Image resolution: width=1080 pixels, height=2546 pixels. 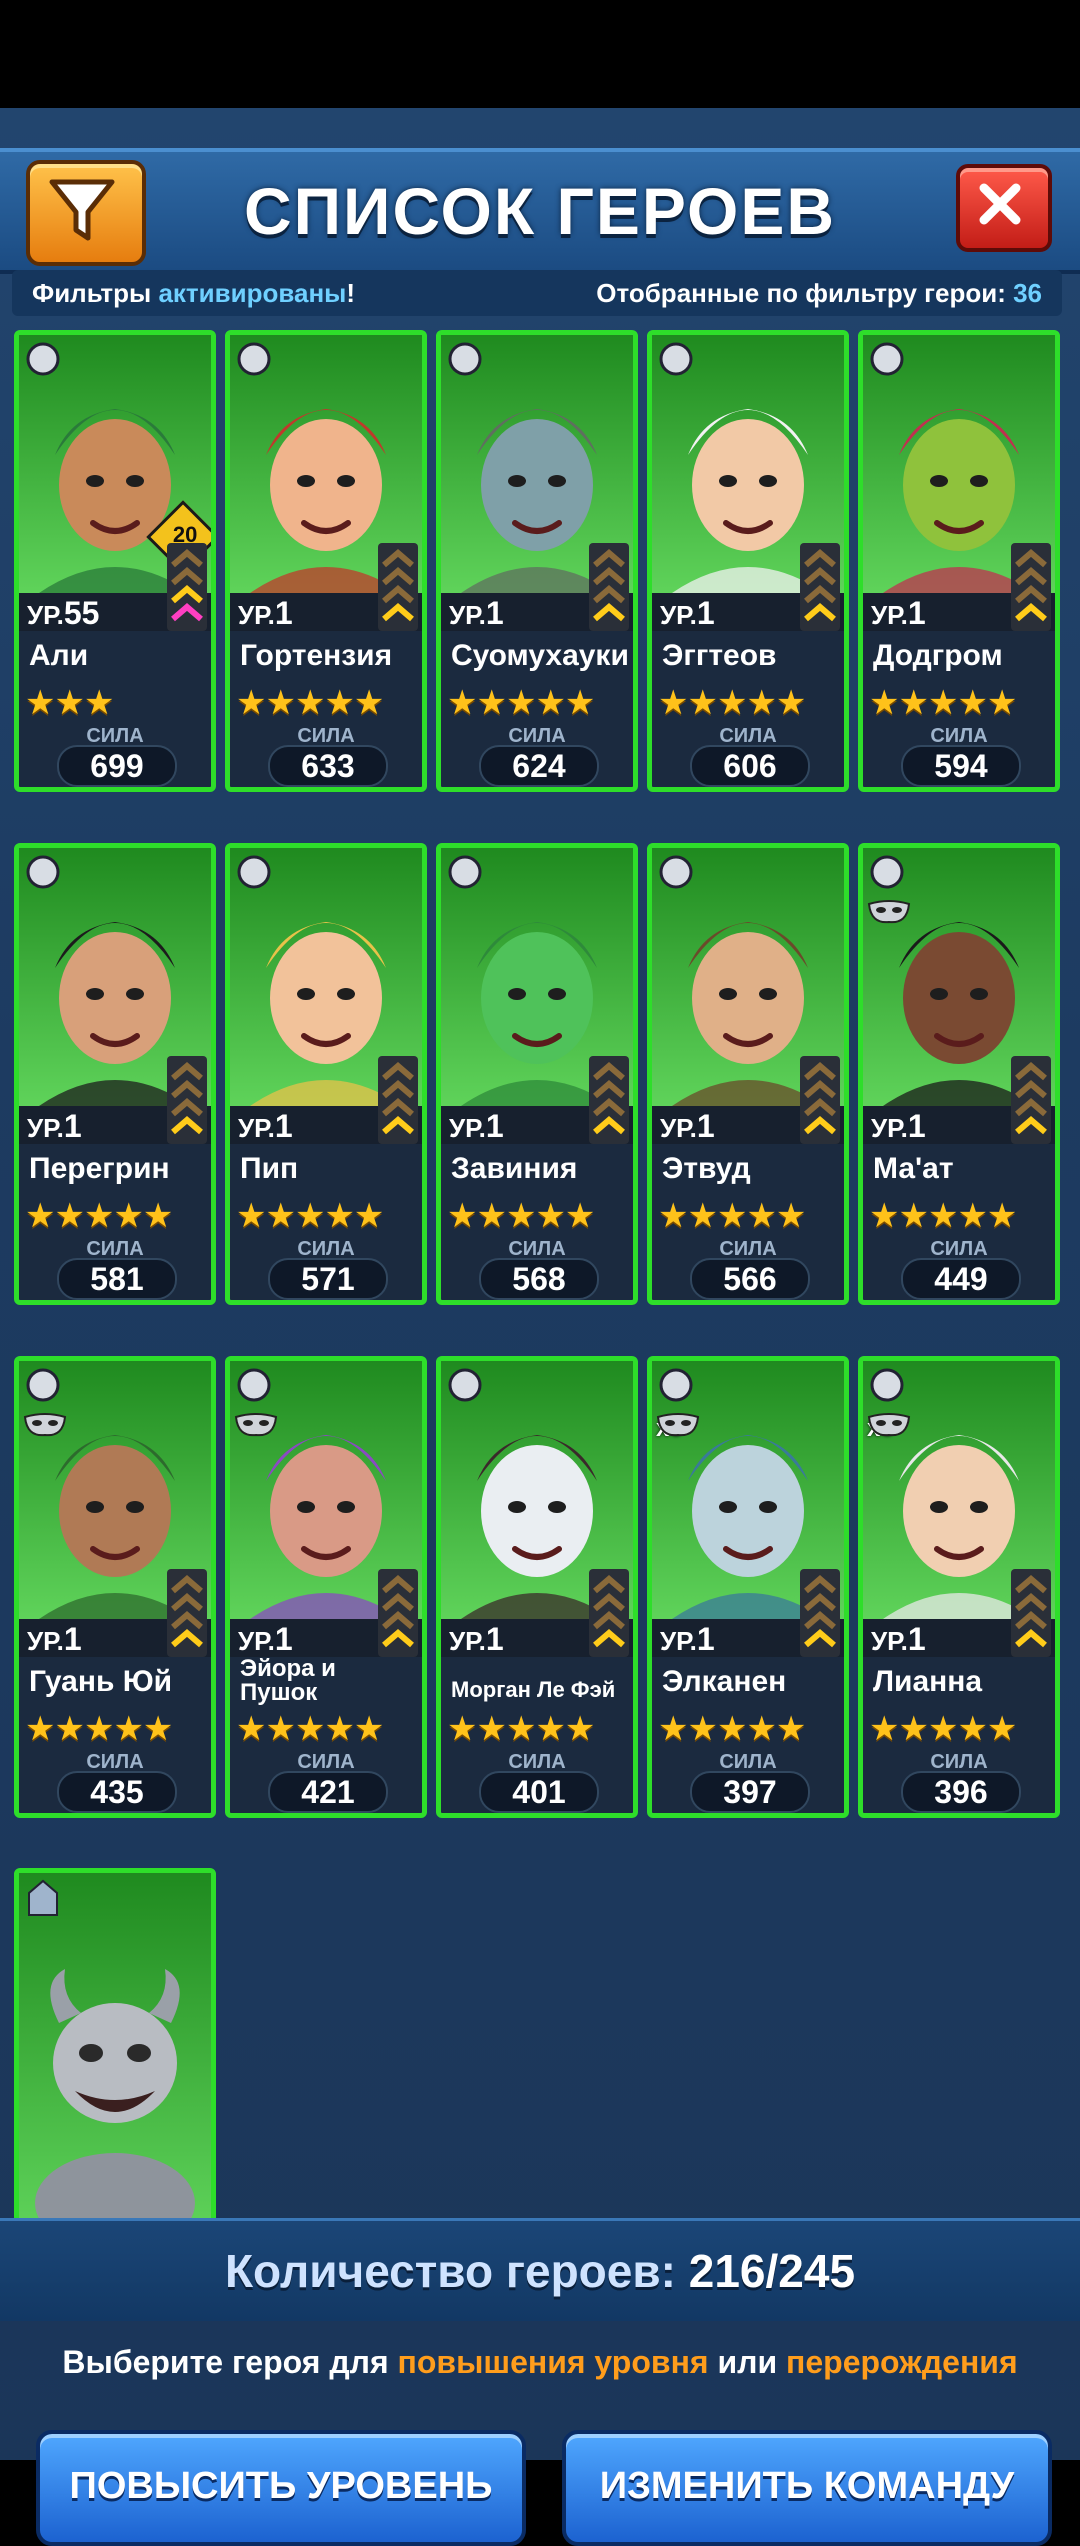 I want to click on hero-card: УР.1 Эггтеов ★★★★★ СИЛА 606, so click(x=748, y=561).